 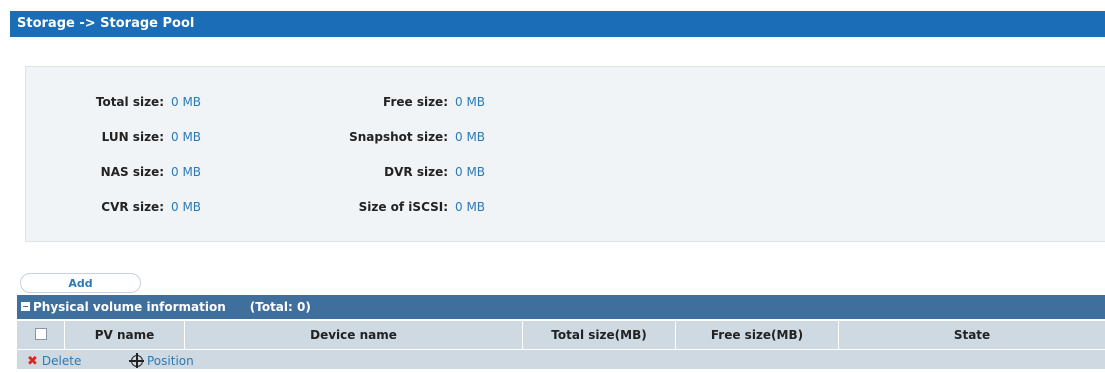 I want to click on column-free-size: Free size(MB), so click(x=757, y=335).